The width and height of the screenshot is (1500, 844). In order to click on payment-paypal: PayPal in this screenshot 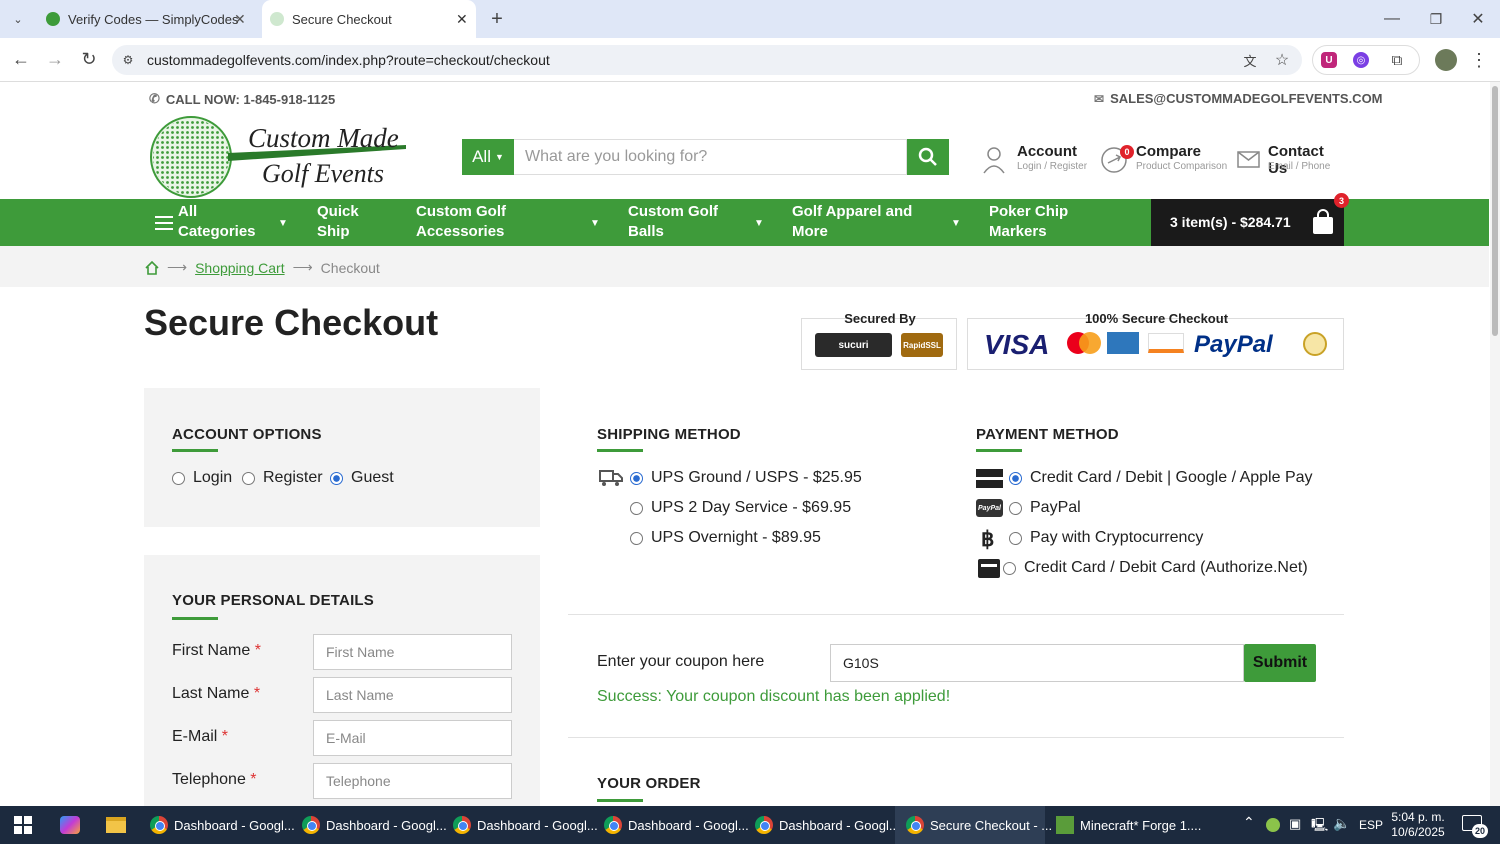, I will do `click(1045, 508)`.